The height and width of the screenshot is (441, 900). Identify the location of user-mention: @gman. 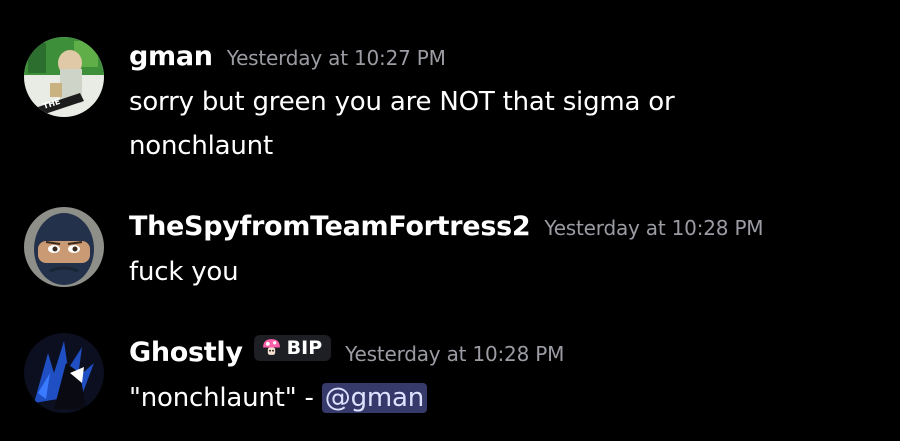
(374, 398).